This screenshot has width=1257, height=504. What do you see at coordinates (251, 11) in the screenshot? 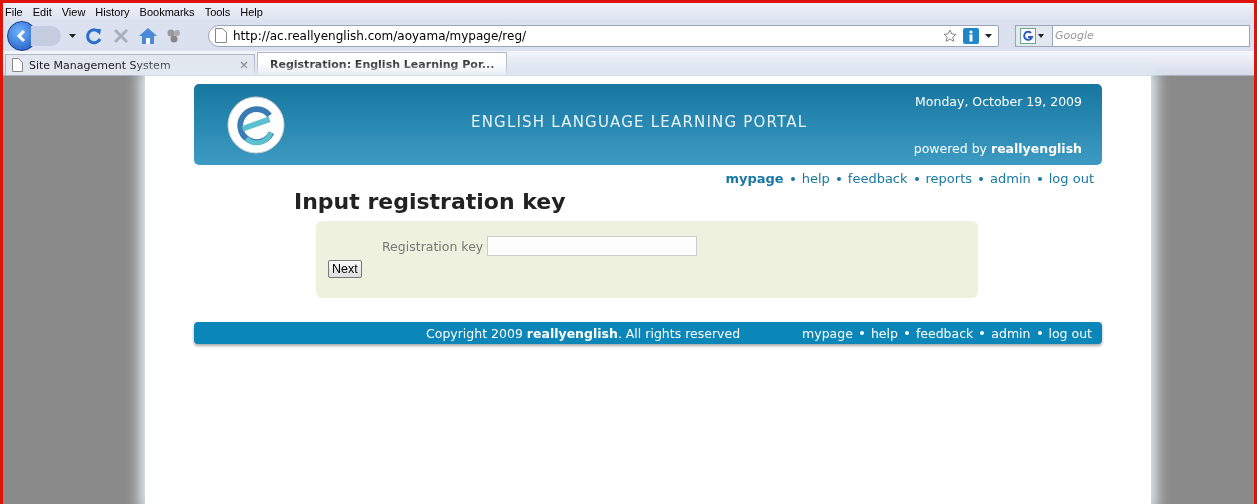
I see `menu-item: Help` at bounding box center [251, 11].